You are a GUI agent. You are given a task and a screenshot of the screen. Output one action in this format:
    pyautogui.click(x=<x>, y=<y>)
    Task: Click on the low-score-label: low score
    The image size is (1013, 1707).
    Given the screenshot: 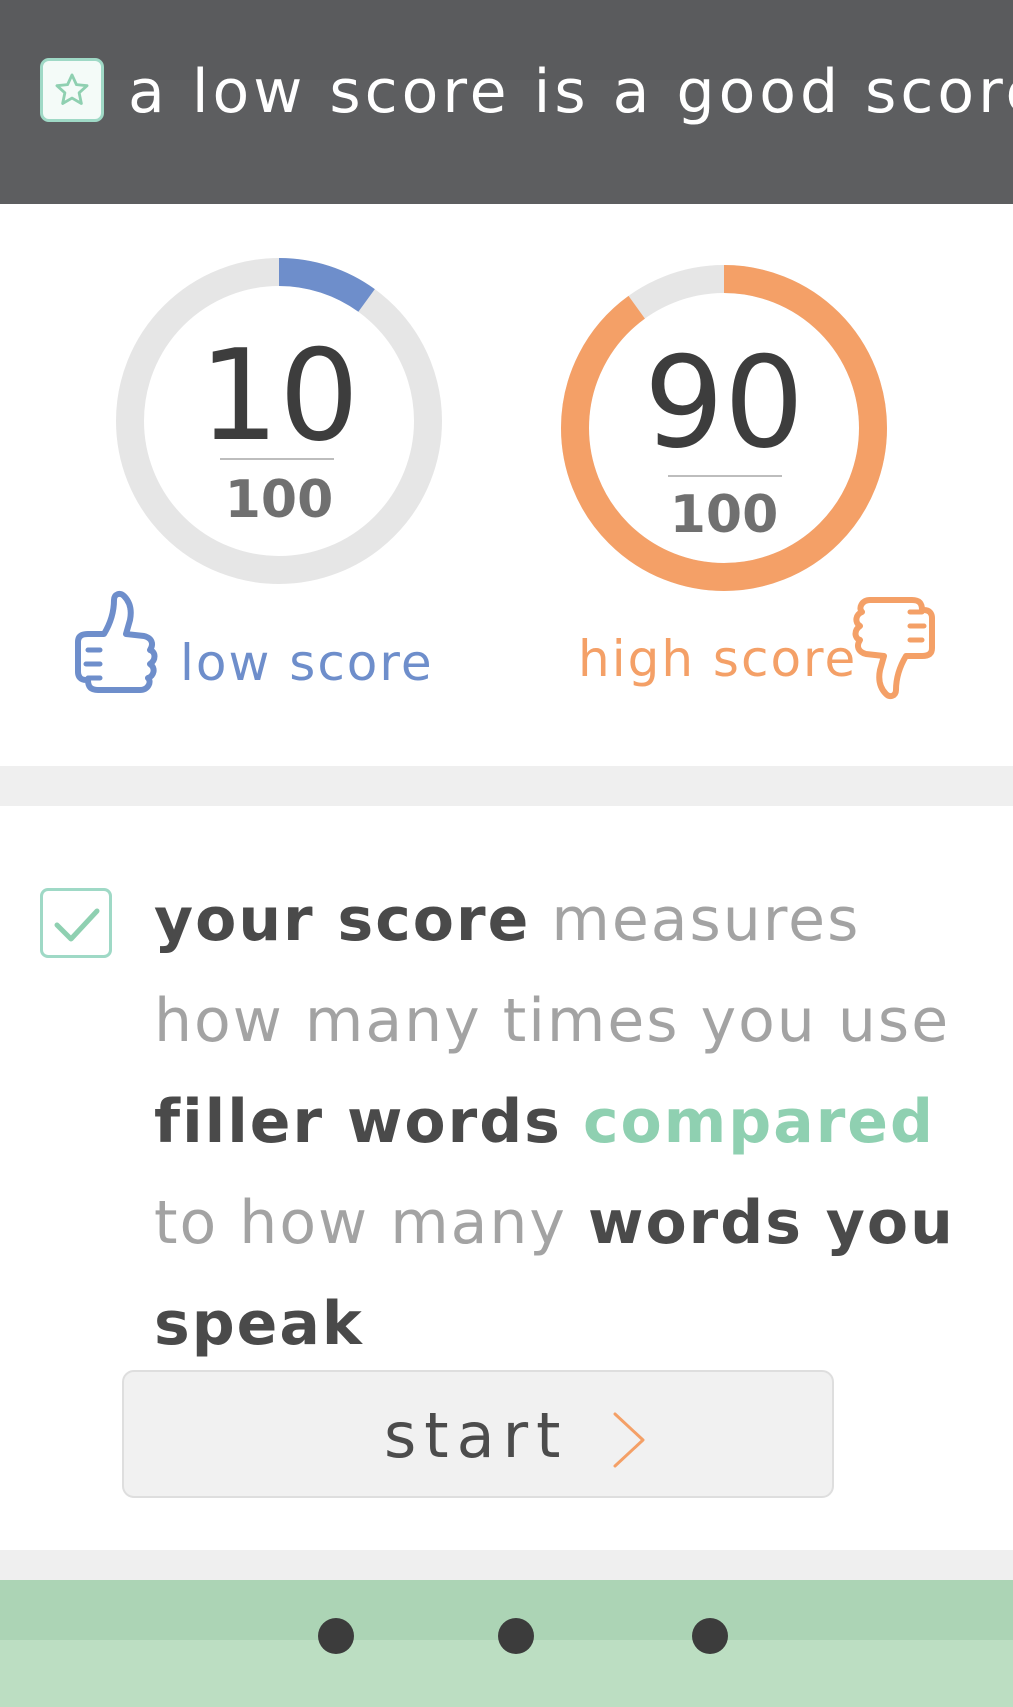 What is the action you would take?
    pyautogui.click(x=307, y=663)
    